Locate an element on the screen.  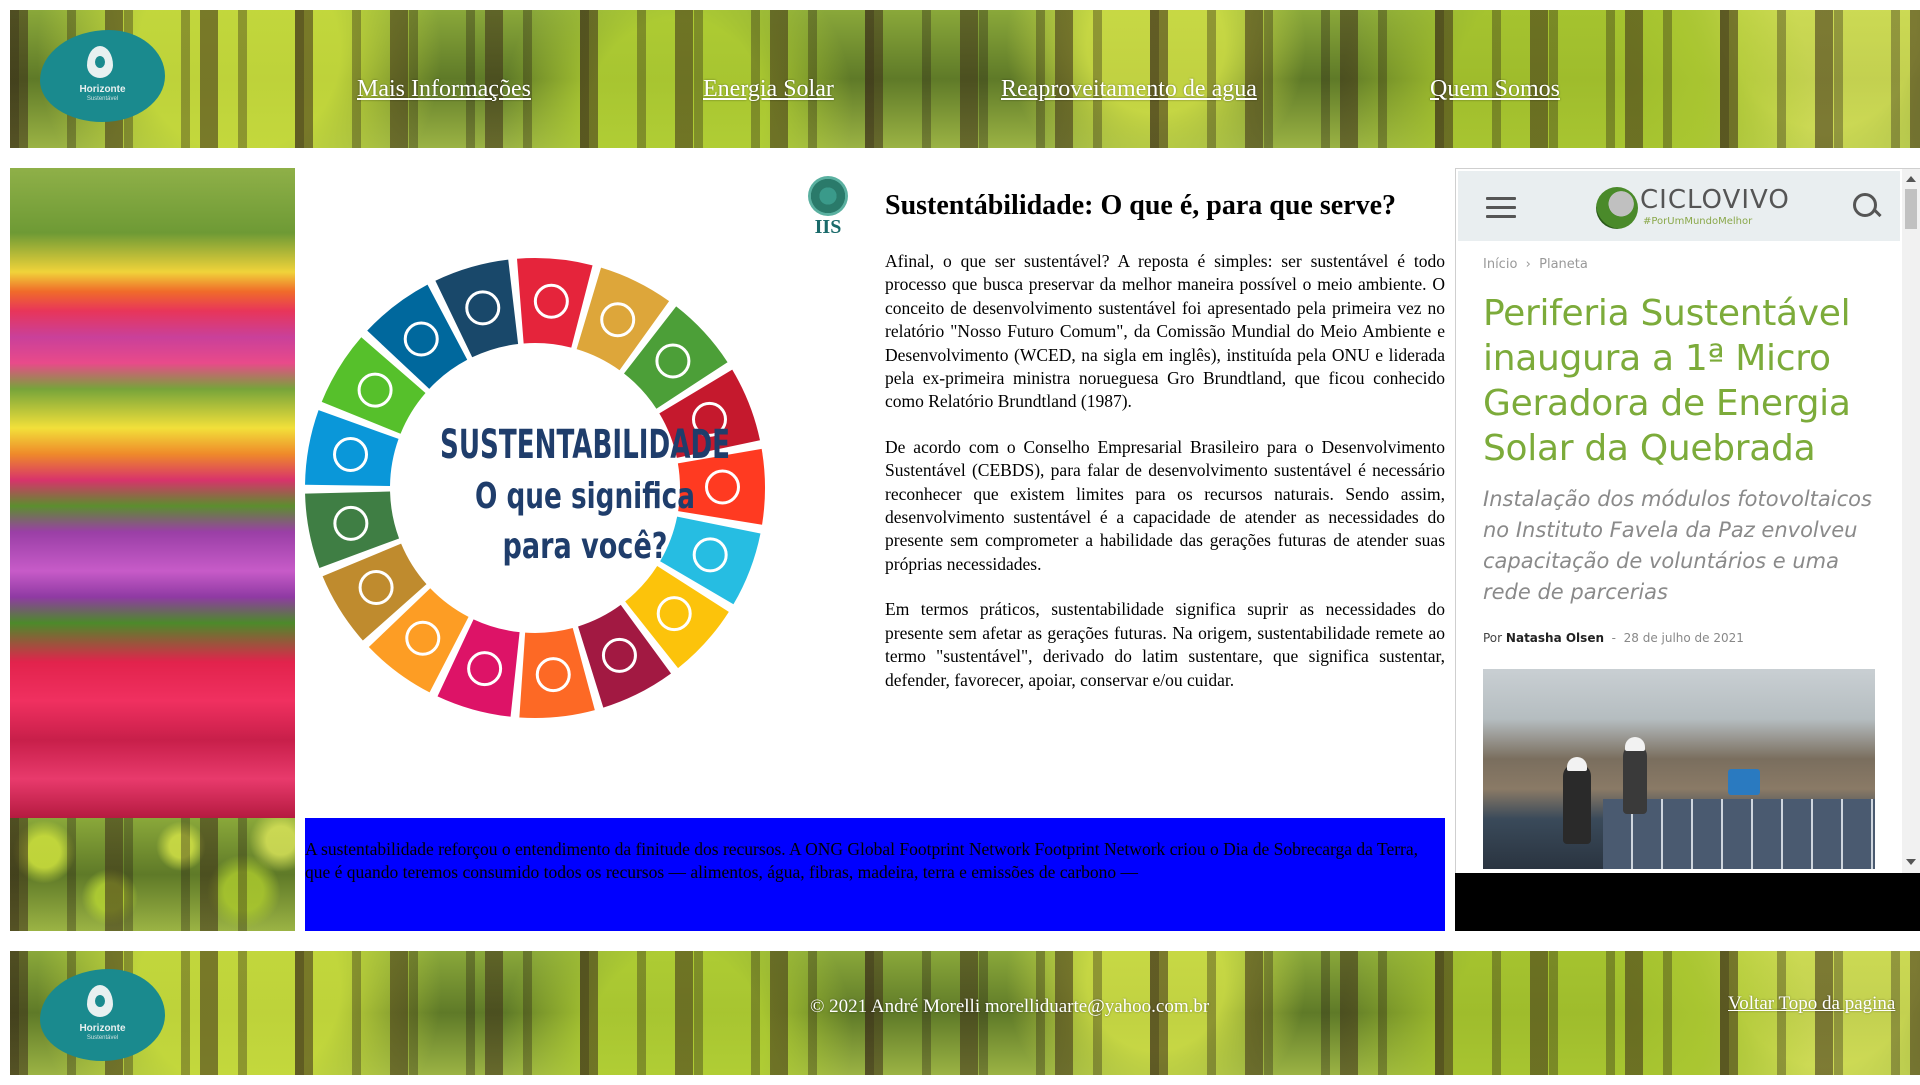
ciclovivo-topbar: CICLOVIVO #PorUmMundoMelhor is located at coordinates (1679, 206).